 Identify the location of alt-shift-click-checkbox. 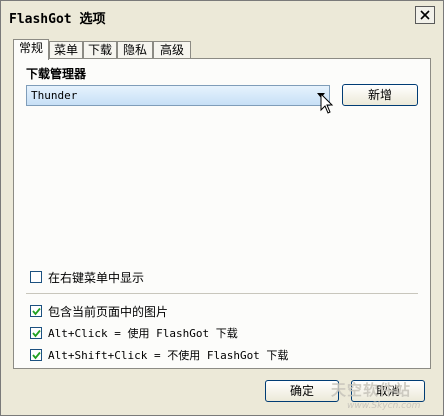
(36, 355).